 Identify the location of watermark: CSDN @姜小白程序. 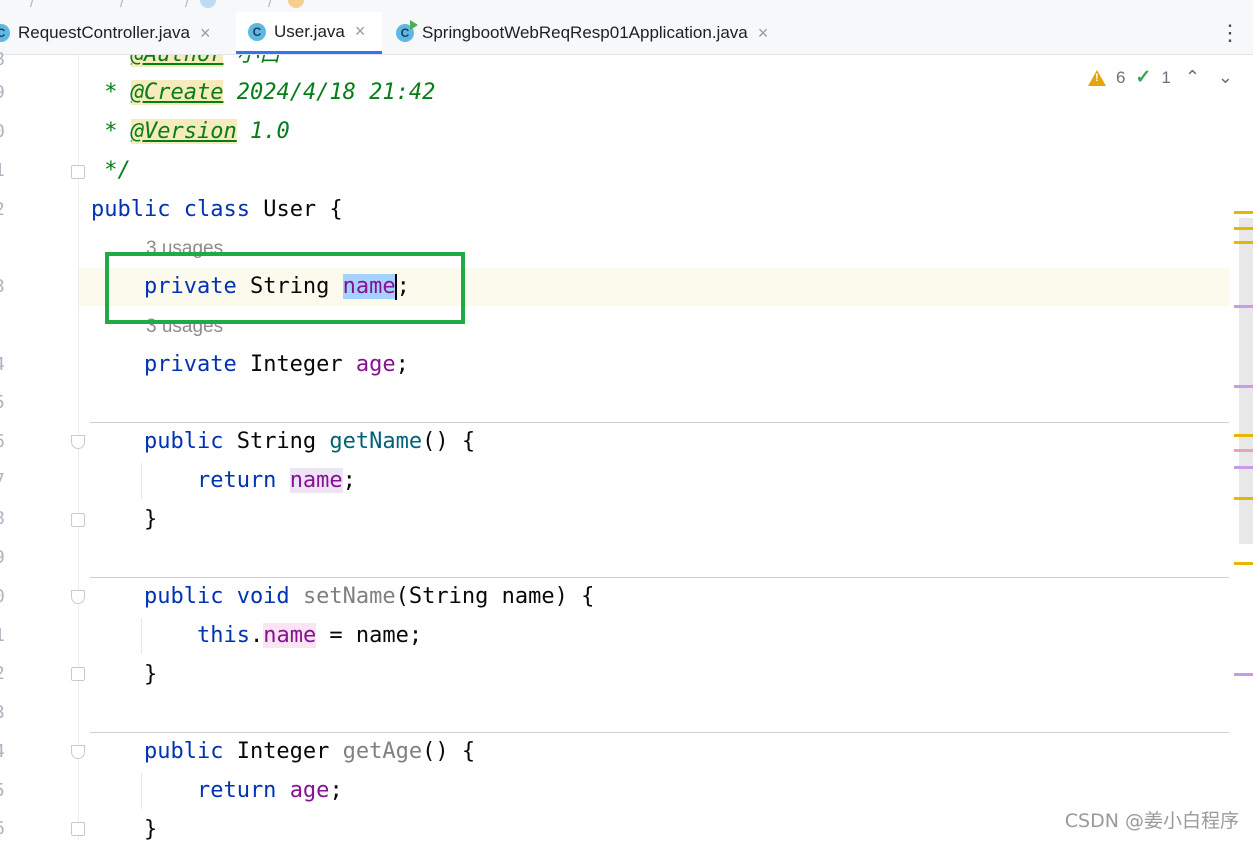
(1151, 821).